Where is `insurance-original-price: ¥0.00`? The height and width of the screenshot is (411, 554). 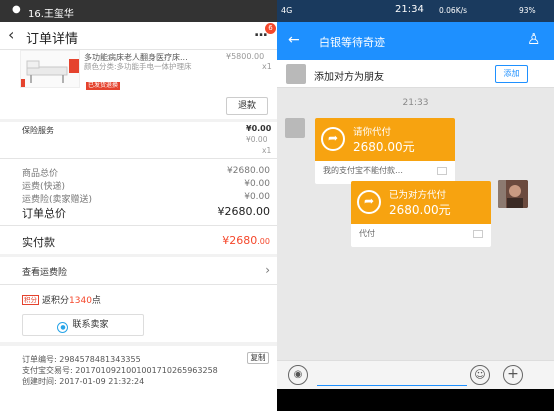
insurance-original-price: ¥0.00 is located at coordinates (257, 139).